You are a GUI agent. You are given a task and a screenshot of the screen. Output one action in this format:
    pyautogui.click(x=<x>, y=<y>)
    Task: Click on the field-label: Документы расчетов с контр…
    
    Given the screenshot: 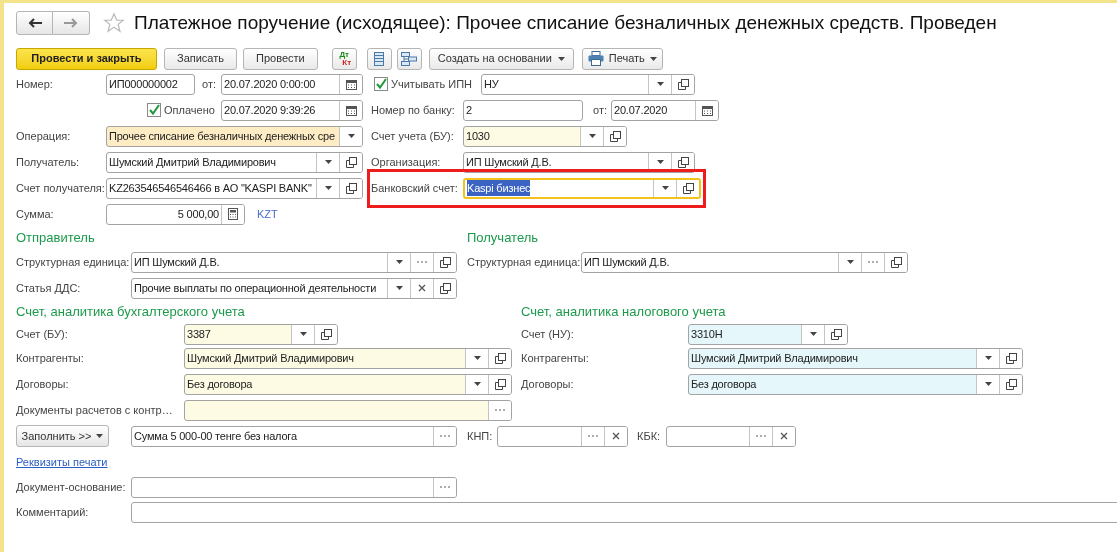 What is the action you would take?
    pyautogui.click(x=95, y=410)
    